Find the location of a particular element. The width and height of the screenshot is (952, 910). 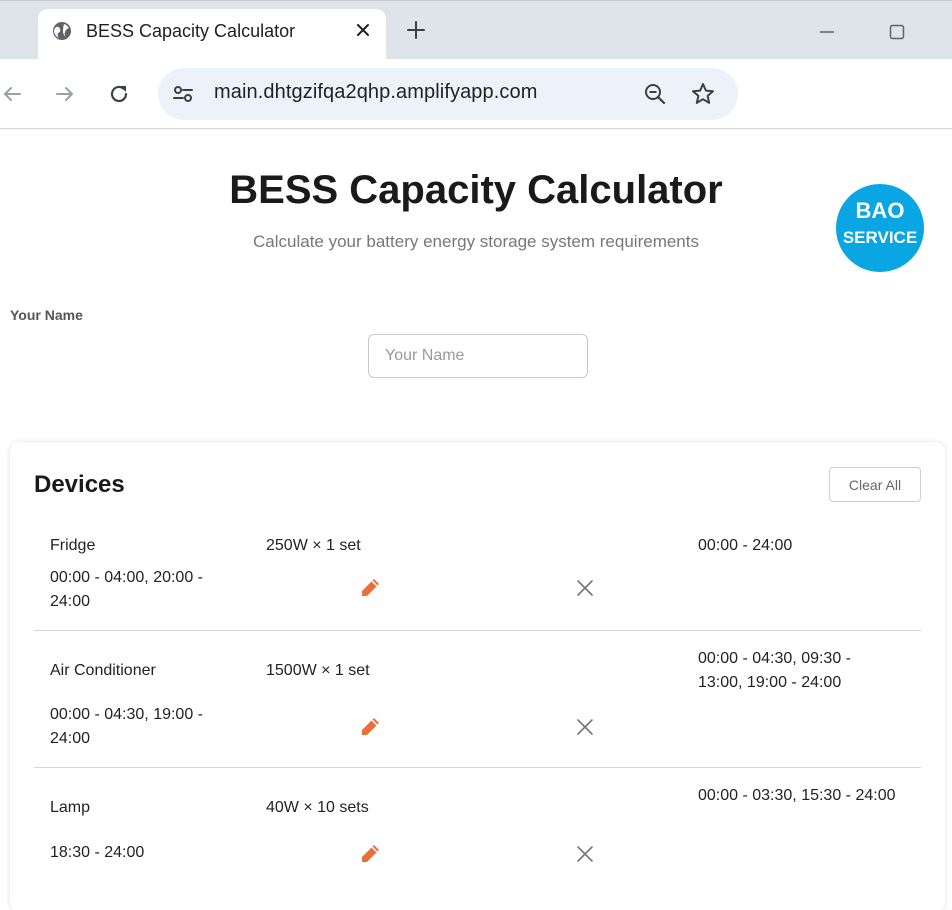

device-schedule: 00:00 - 04:00, 20:00 - 24:00 is located at coordinates (126, 589).